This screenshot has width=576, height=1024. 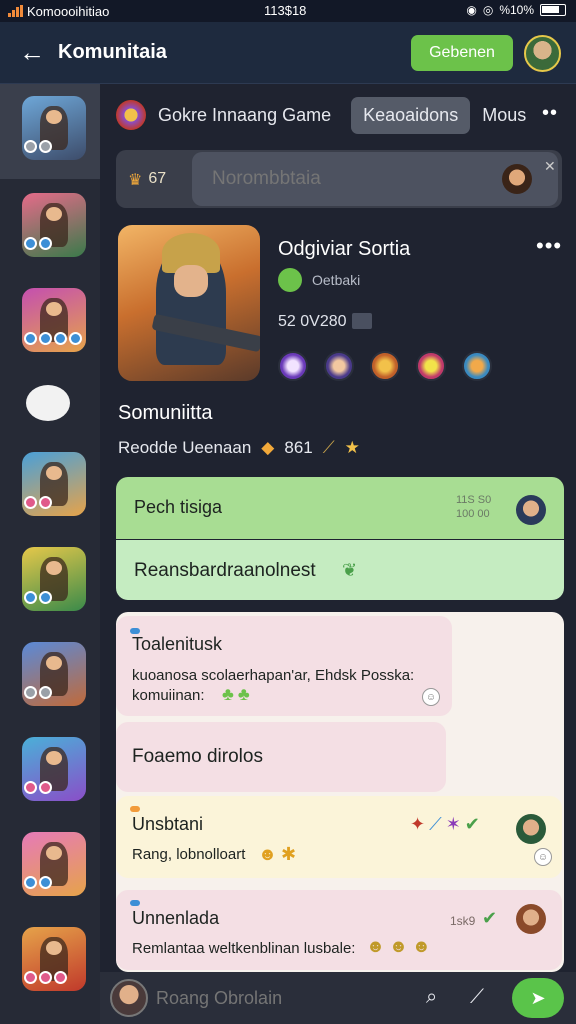 What do you see at coordinates (350, 570) in the screenshot?
I see `leaf-icon: ❦` at bounding box center [350, 570].